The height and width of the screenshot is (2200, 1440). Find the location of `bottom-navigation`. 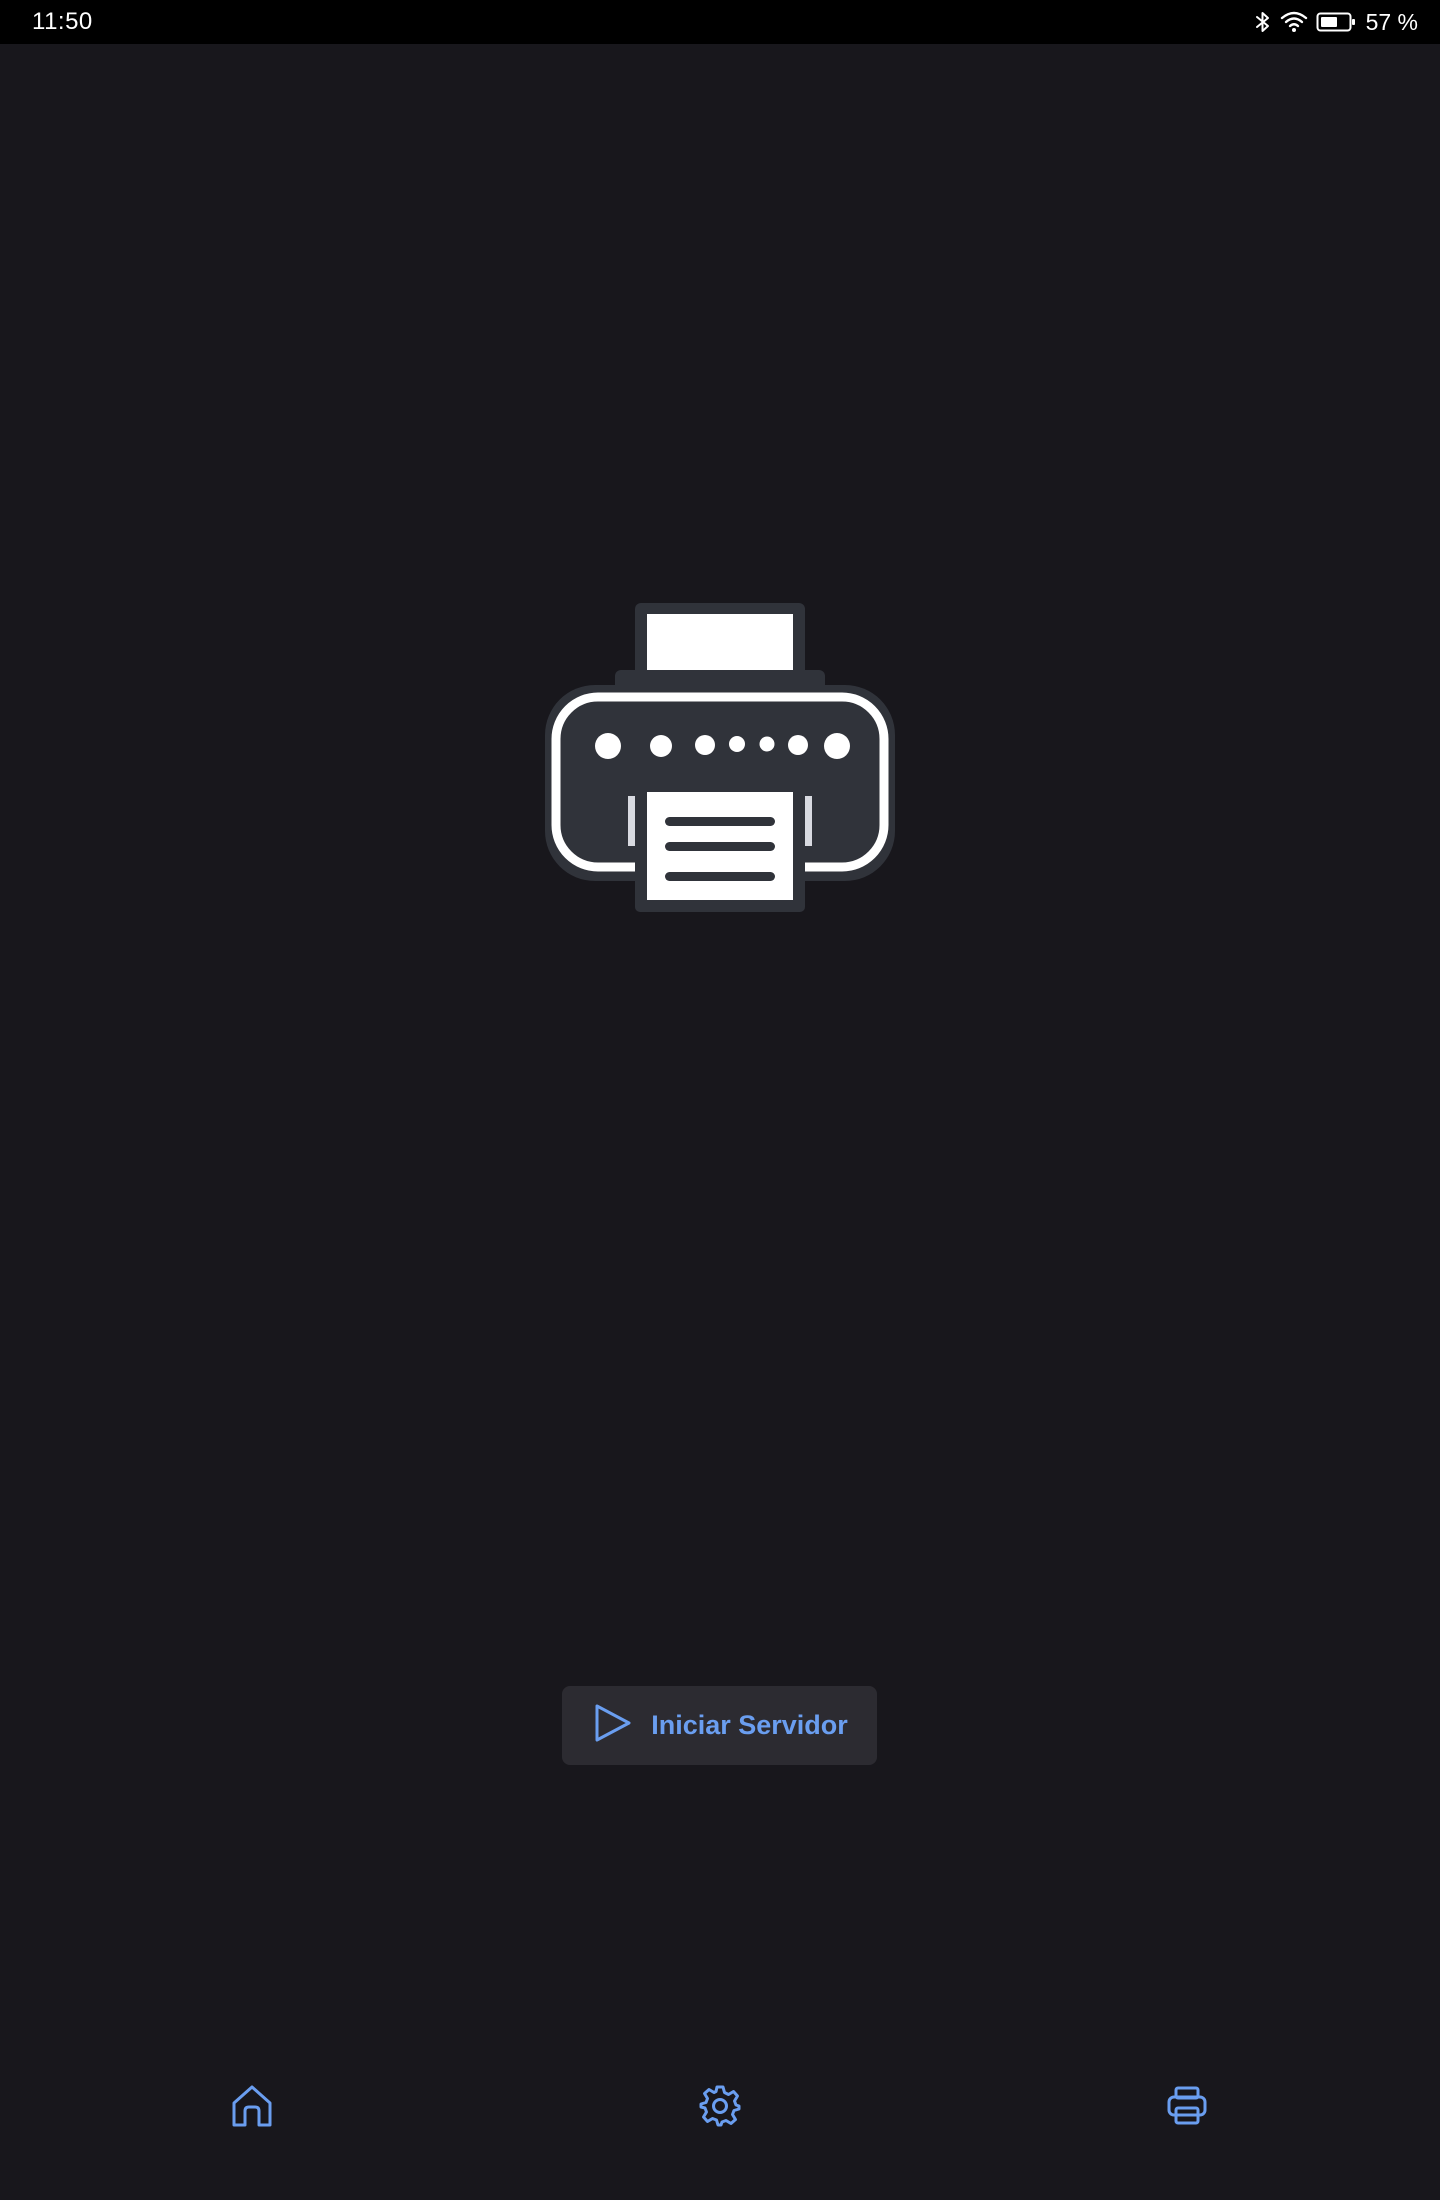

bottom-navigation is located at coordinates (720, 2105).